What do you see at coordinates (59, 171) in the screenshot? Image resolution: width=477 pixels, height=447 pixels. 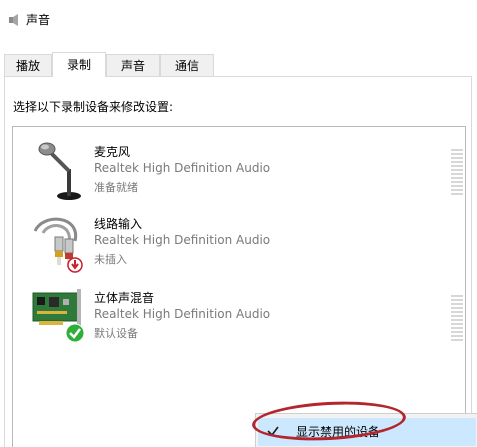 I see `microphone-icon` at bounding box center [59, 171].